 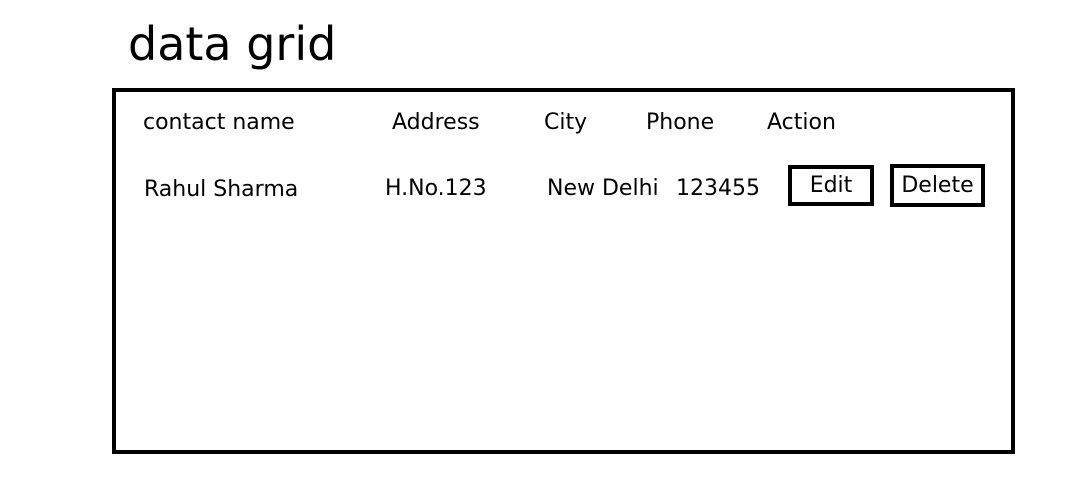 I want to click on cell-phone: 123455, so click(x=718, y=188).